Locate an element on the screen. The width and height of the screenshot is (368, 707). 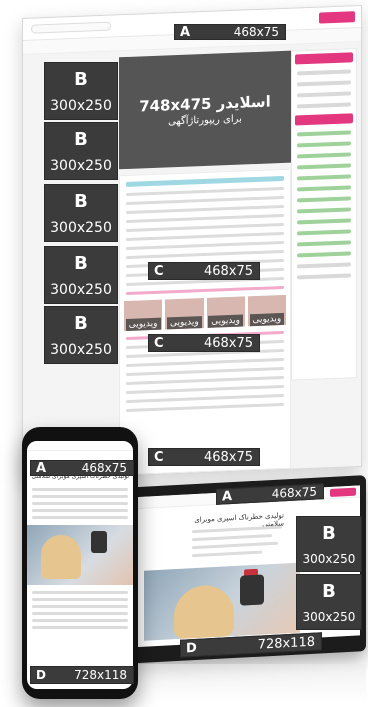
section-heading is located at coordinates (205, 181).